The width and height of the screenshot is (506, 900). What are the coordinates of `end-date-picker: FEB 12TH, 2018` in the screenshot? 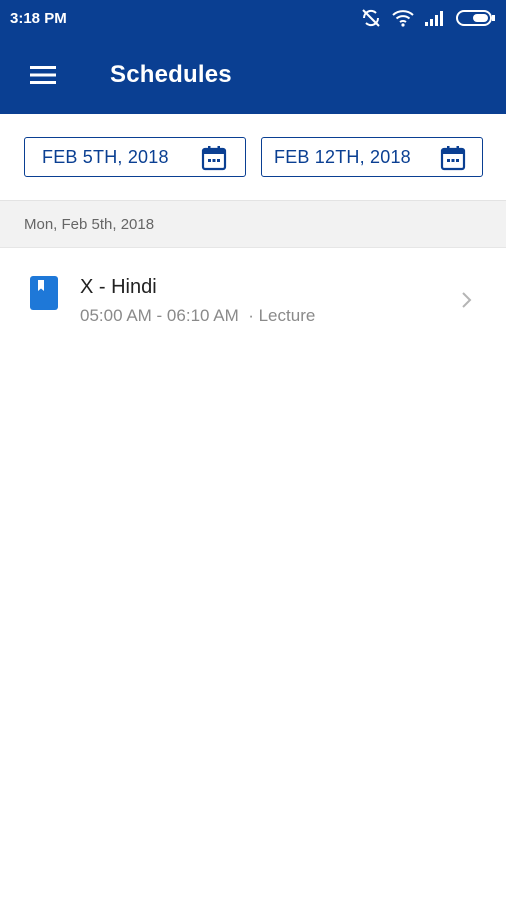 It's located at (372, 157).